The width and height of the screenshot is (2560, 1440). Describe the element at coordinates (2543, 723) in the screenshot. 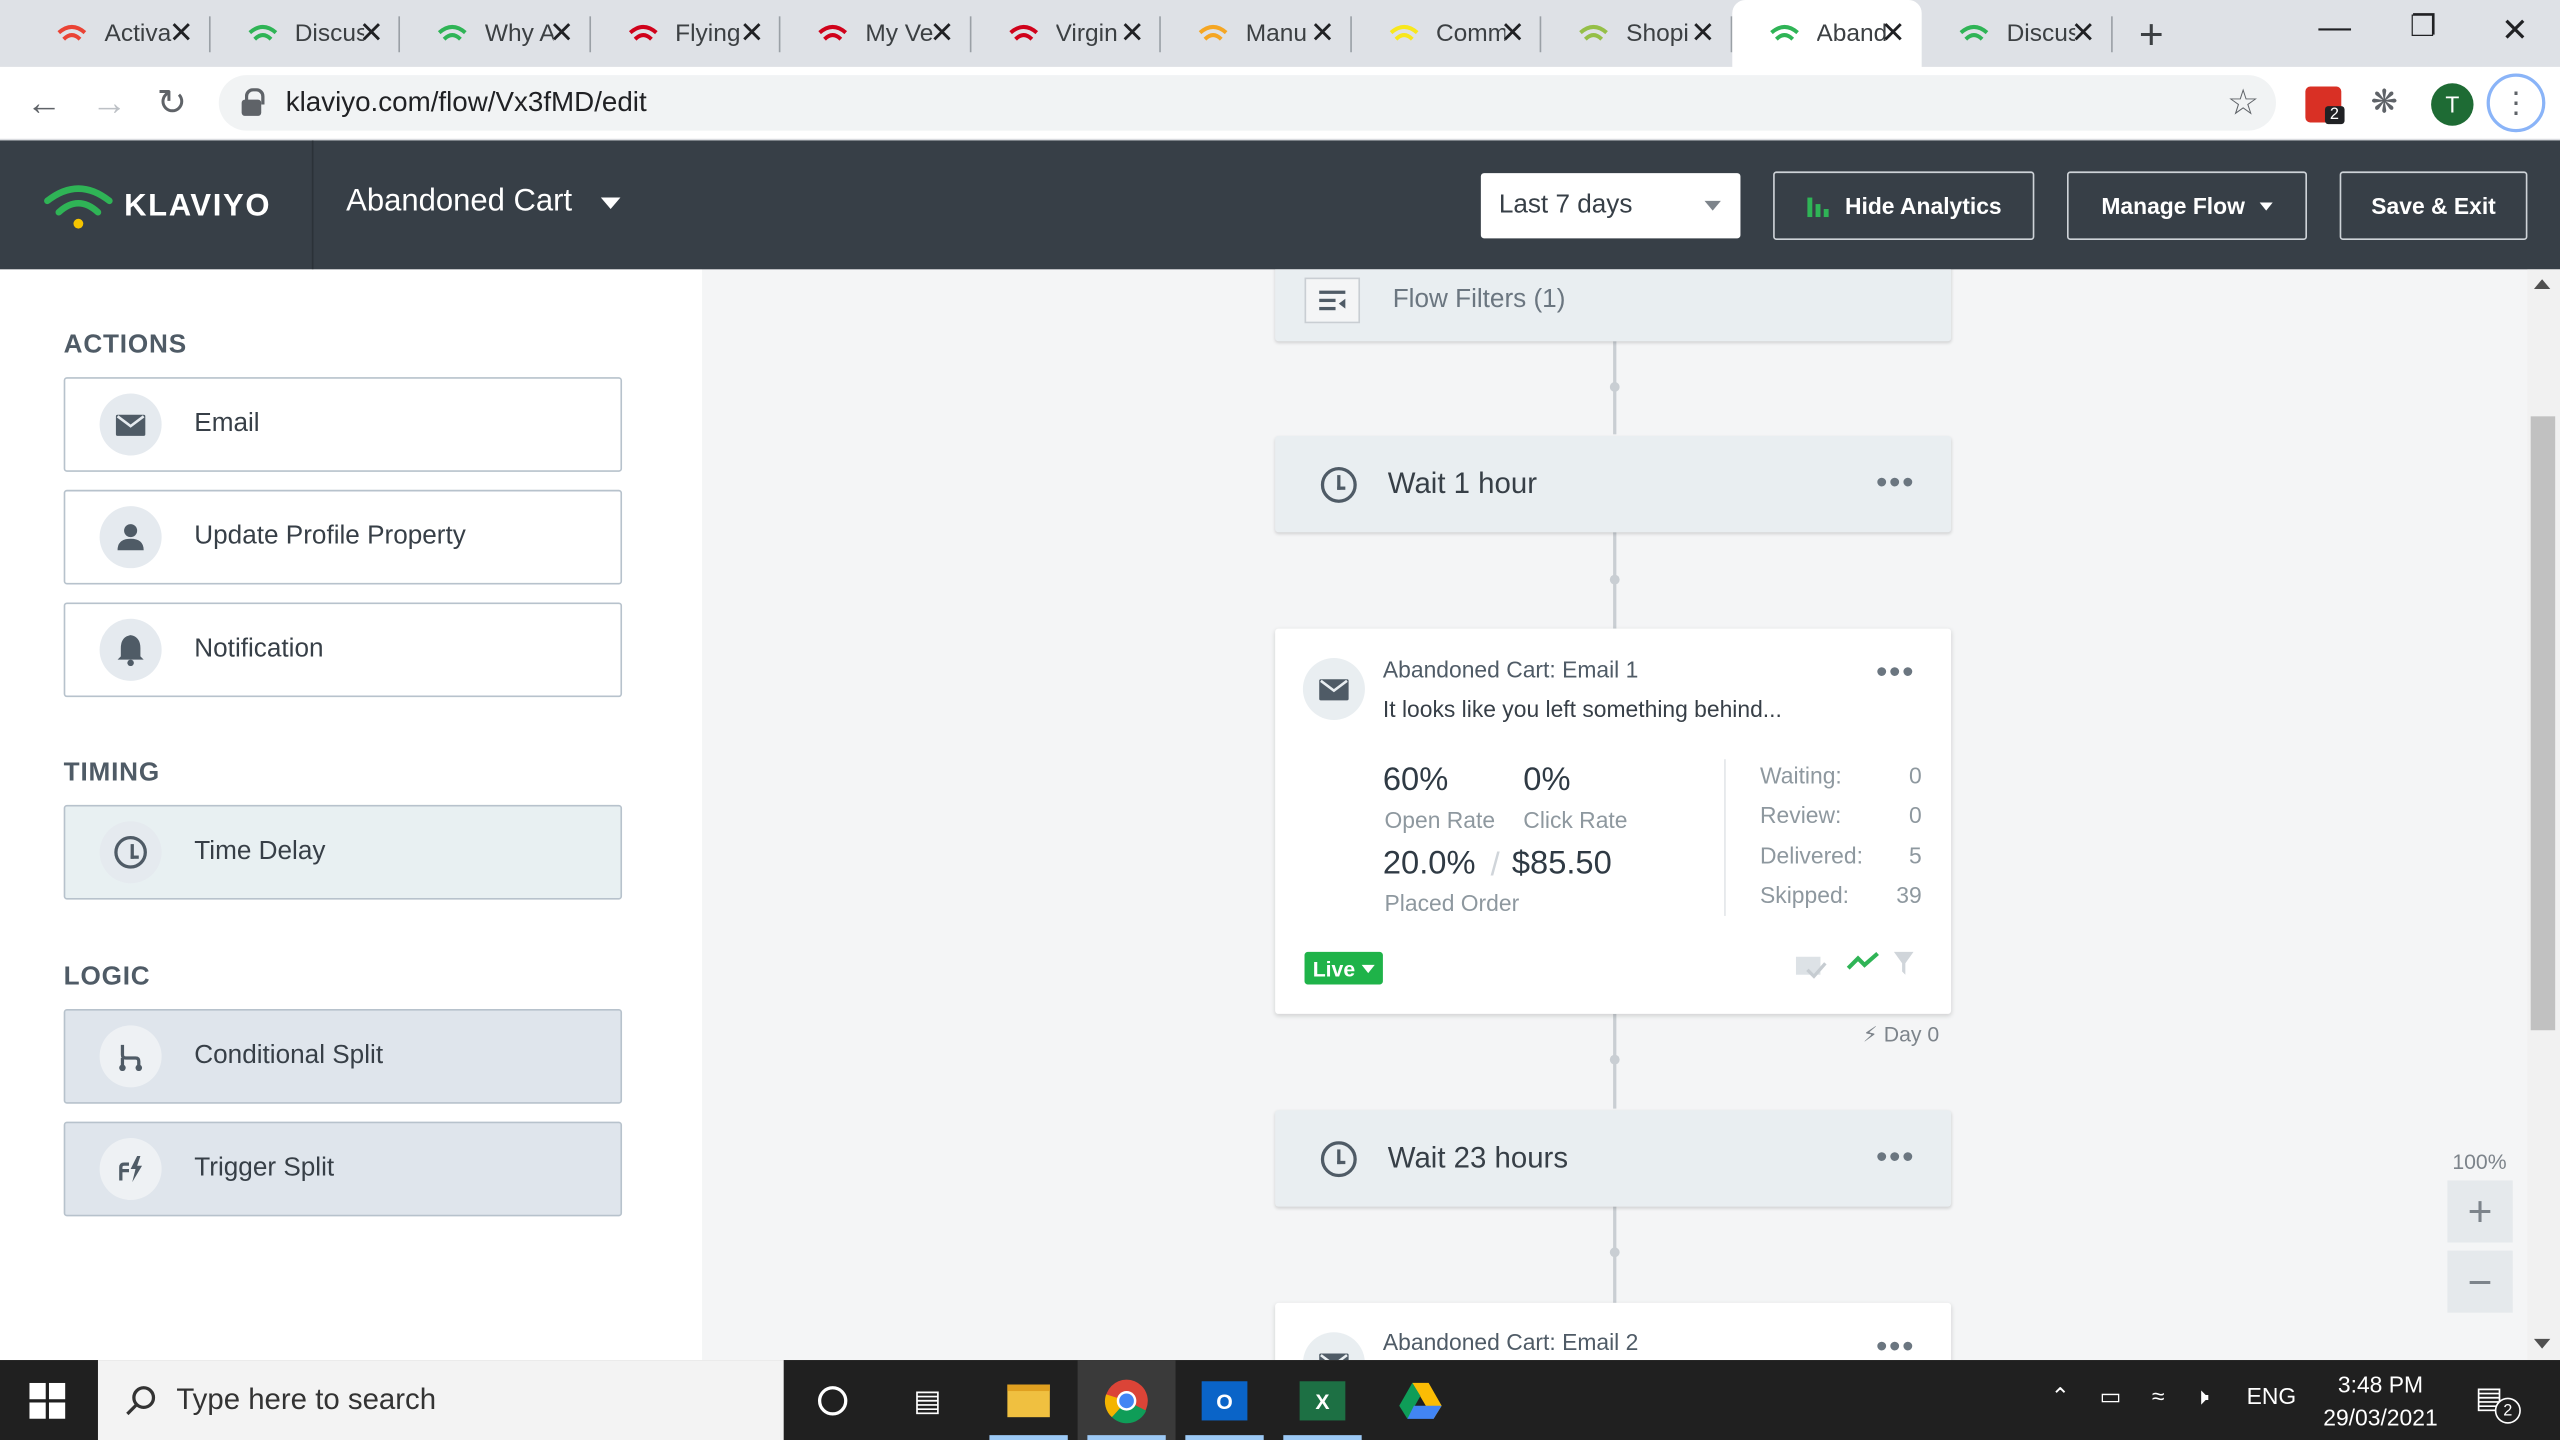

I see `scrollbar-thumb` at that location.